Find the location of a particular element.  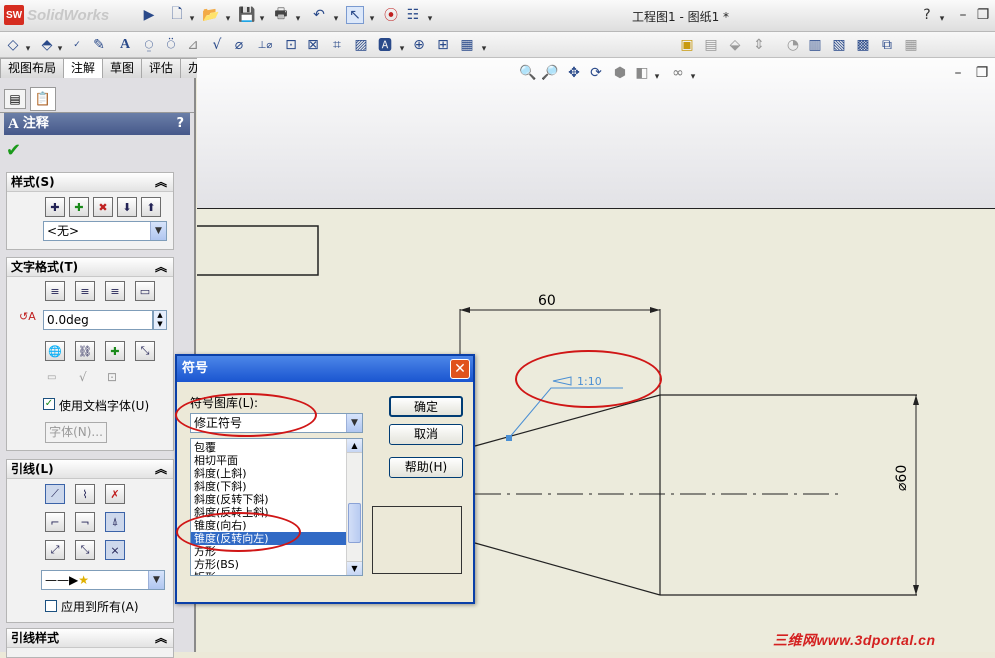

delete-style-icon: ✖ is located at coordinates (103, 207).